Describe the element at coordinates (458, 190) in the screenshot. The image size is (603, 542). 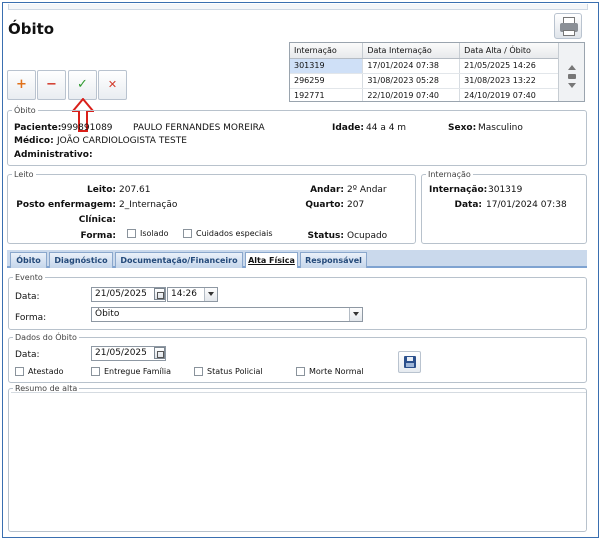
I see `admission-number-label: Internação:` at that location.